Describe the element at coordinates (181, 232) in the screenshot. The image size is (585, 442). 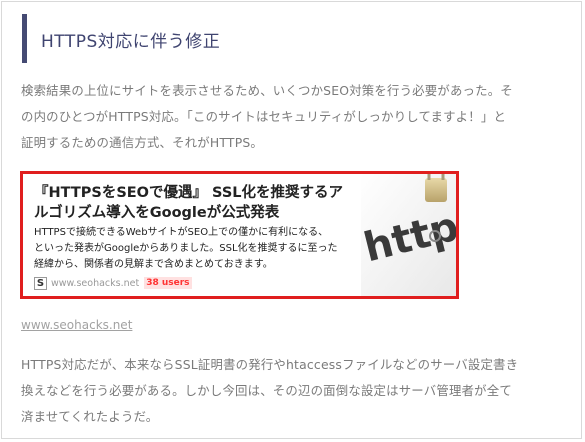
I see `card-description-line: HTTPSで接続できるWebサイトがSEO上での僅かに有利になる、` at that location.